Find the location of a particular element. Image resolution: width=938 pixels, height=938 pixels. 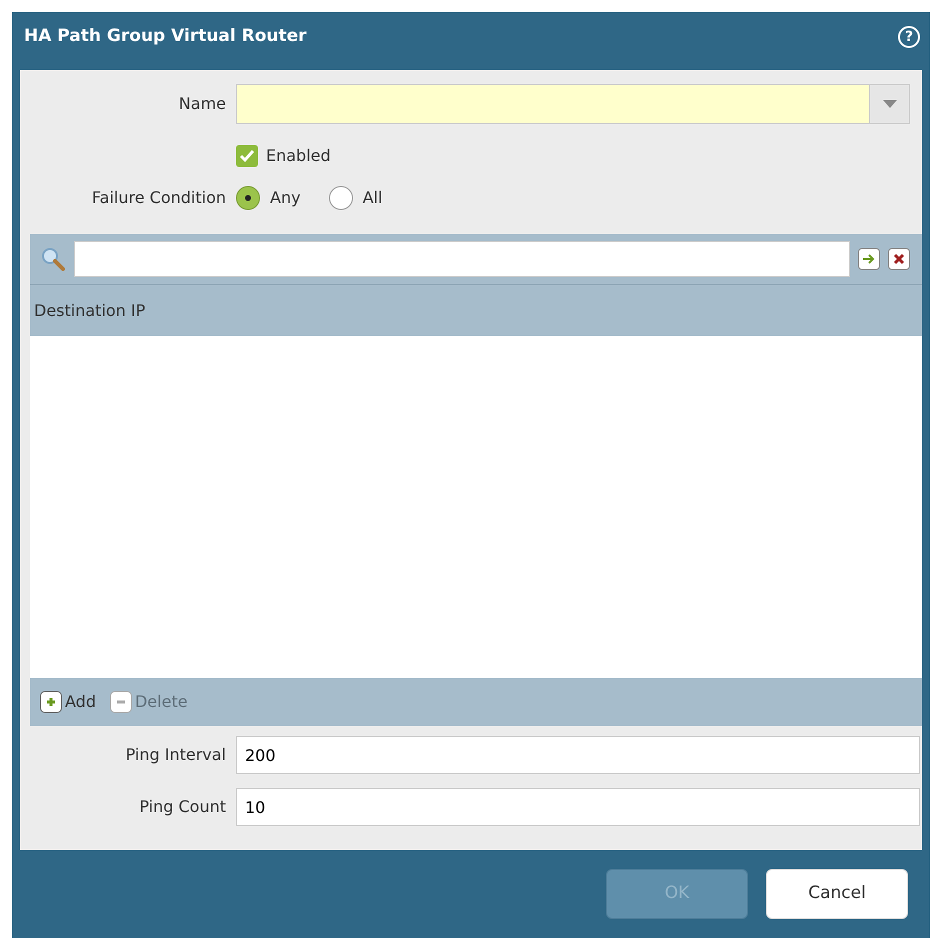

field-label: Failure Condition is located at coordinates (158, 198).